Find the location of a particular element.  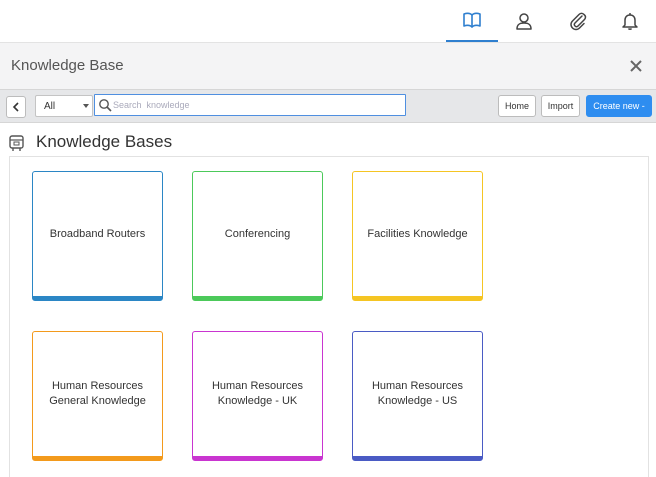

home-button: Home is located at coordinates (517, 106).